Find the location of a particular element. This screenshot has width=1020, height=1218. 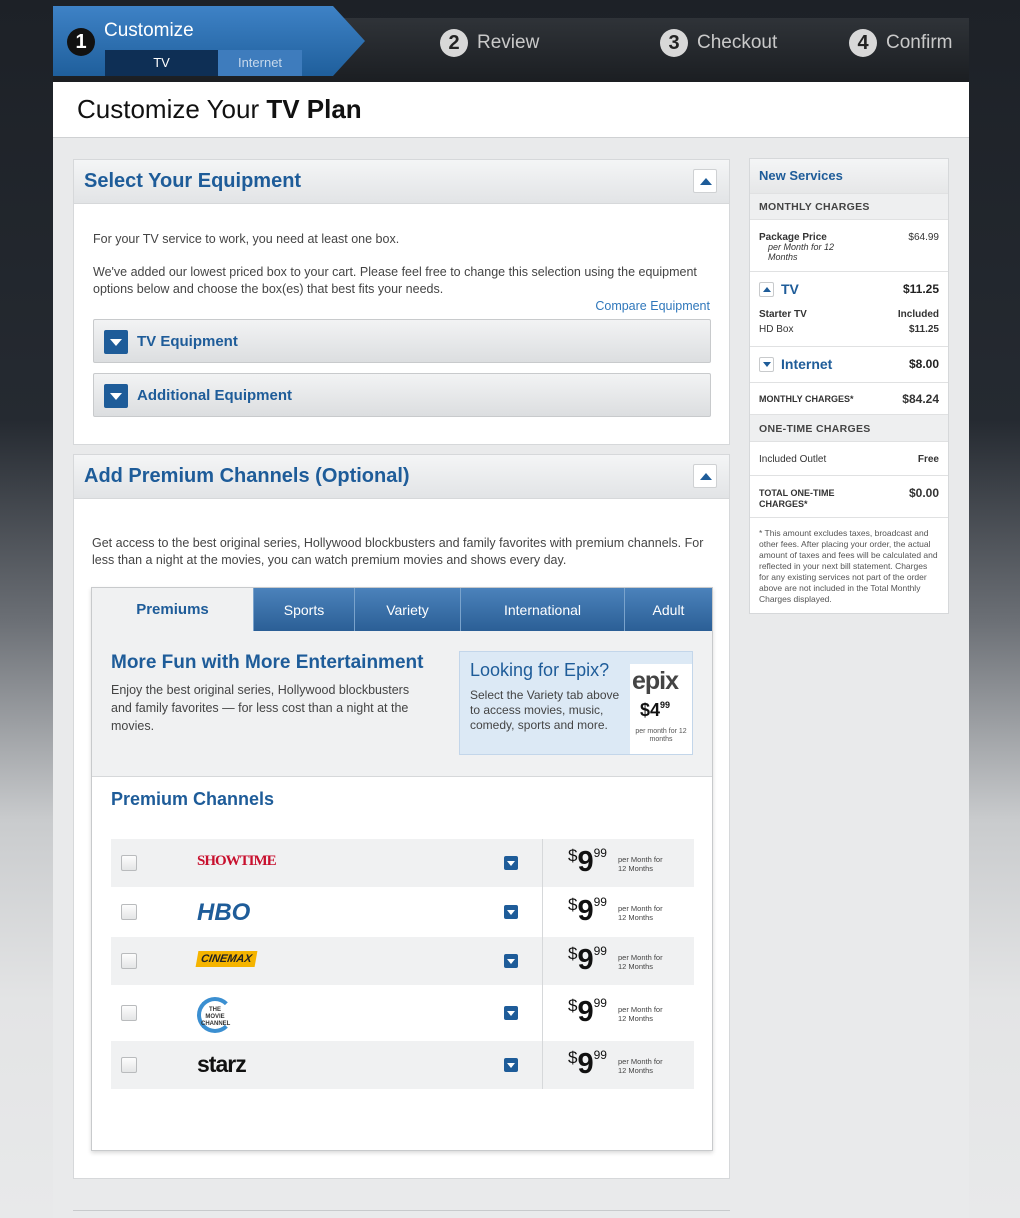

tab-variety: Variety is located at coordinates (407, 609).